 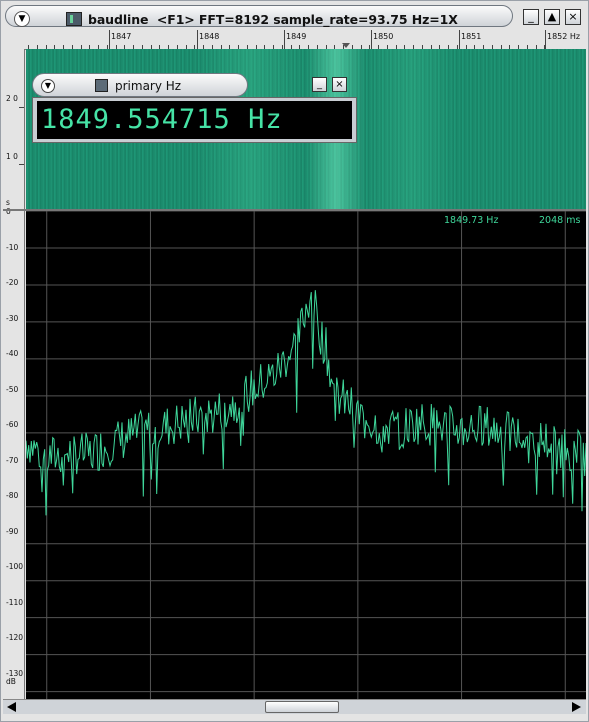 What do you see at coordinates (552, 17) in the screenshot?
I see `maximize-button: ▲` at bounding box center [552, 17].